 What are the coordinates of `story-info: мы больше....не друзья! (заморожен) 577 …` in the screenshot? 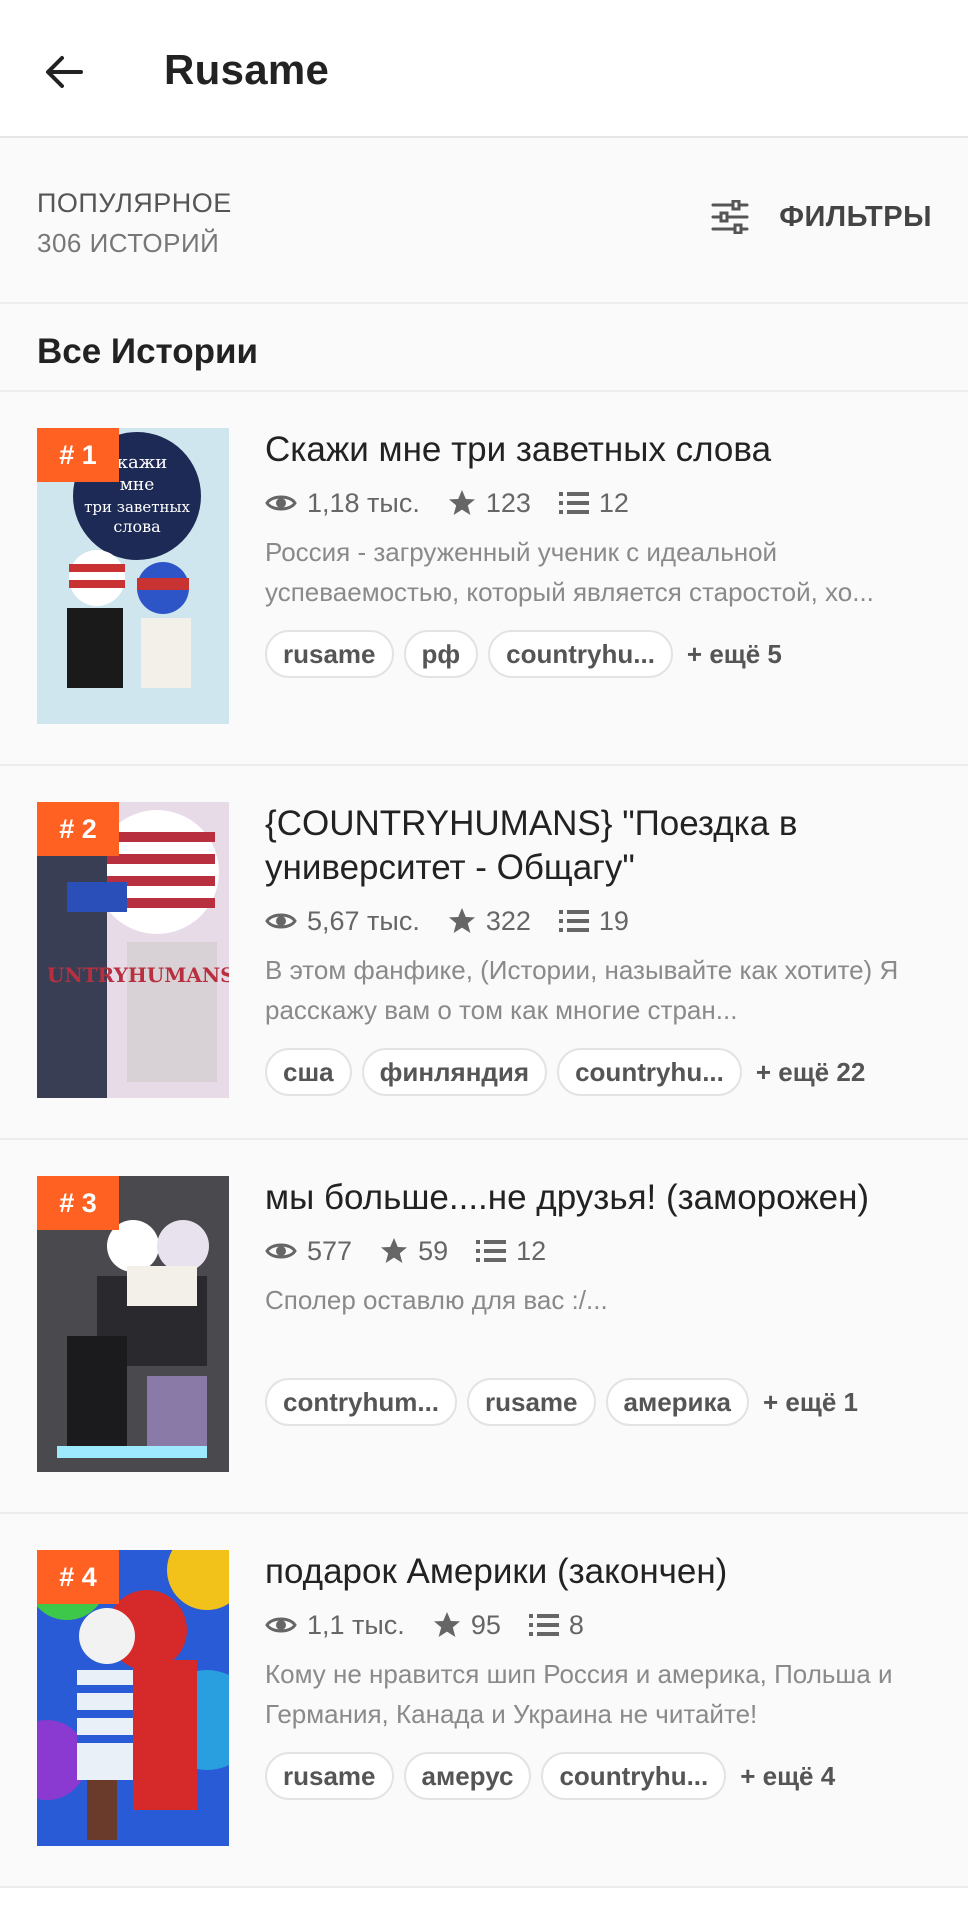 It's located at (598, 1301).